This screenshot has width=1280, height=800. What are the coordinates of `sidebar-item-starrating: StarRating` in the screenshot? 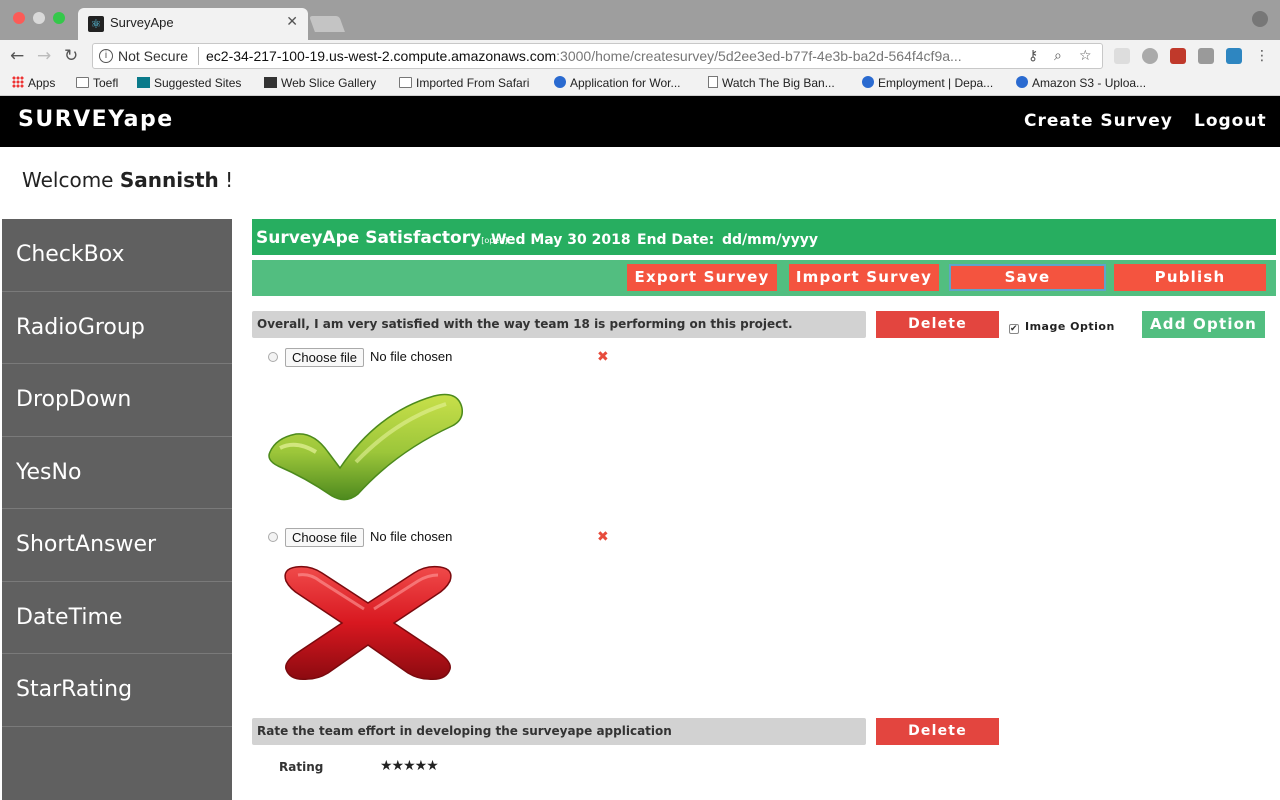 It's located at (117, 690).